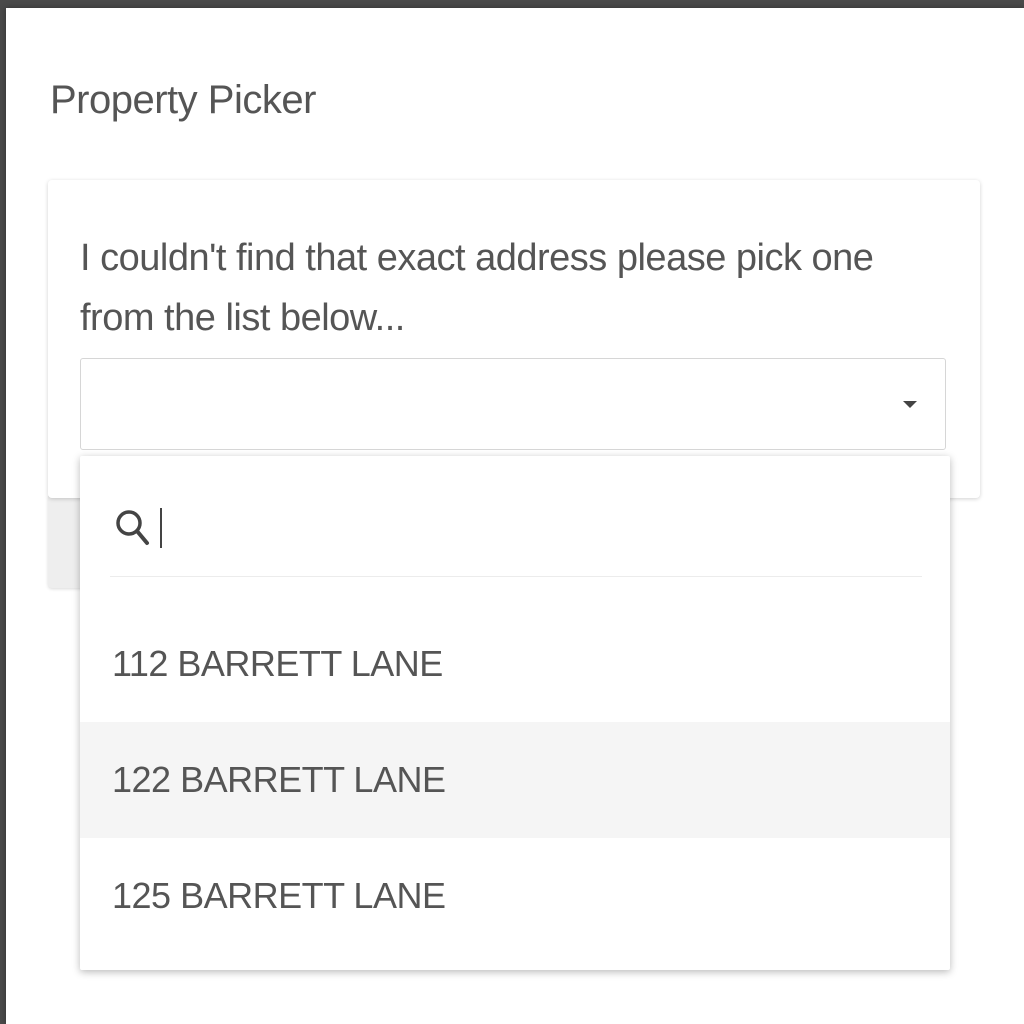 This screenshot has width=1024, height=1024. What do you see at coordinates (279, 779) in the screenshot?
I see `option-label: 122 BARRETT LANE` at bounding box center [279, 779].